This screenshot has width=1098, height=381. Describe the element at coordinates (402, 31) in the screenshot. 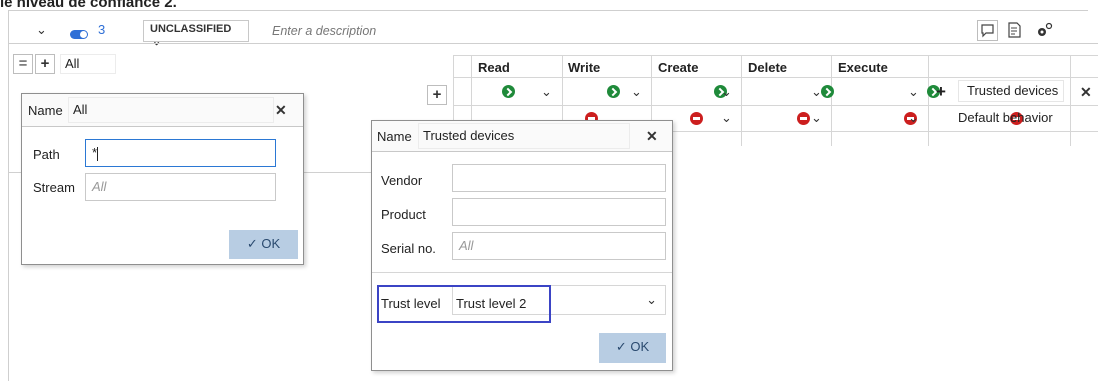

I see `description-input: Enter a description` at that location.